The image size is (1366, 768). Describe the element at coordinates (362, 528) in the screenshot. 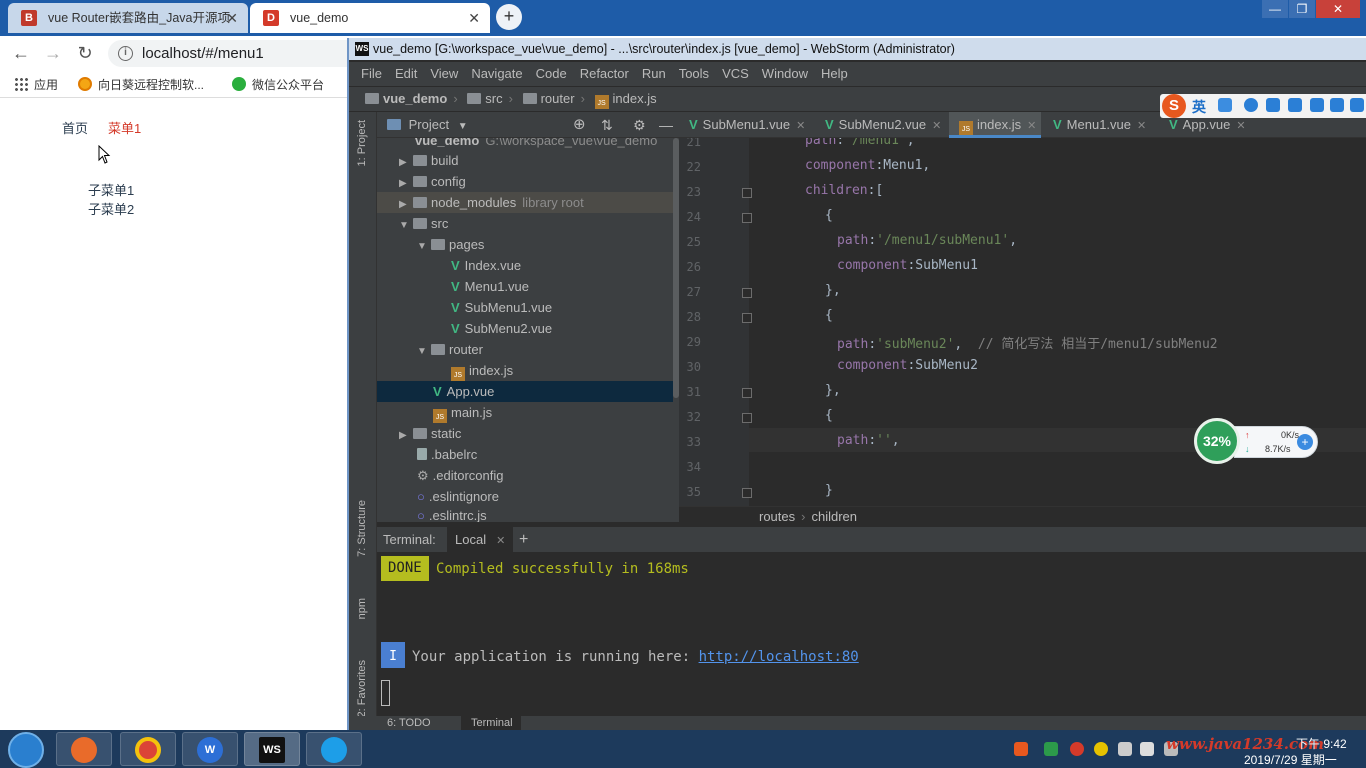

I see `tool-structure: 7: Structure` at that location.